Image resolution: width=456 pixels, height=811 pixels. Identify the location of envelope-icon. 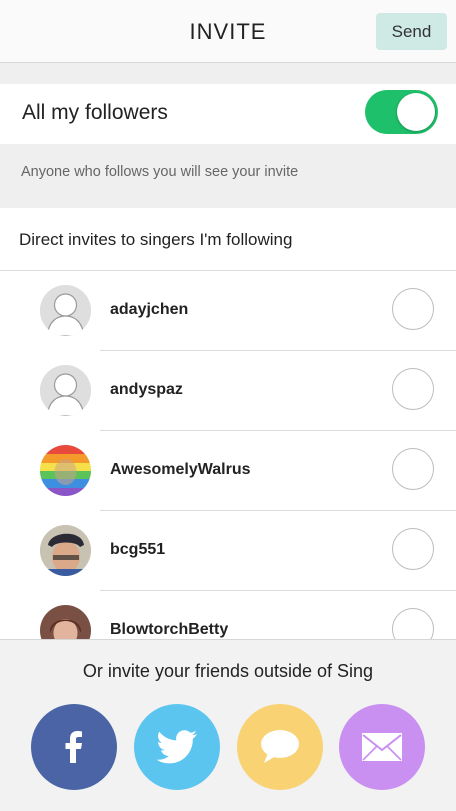
(382, 747).